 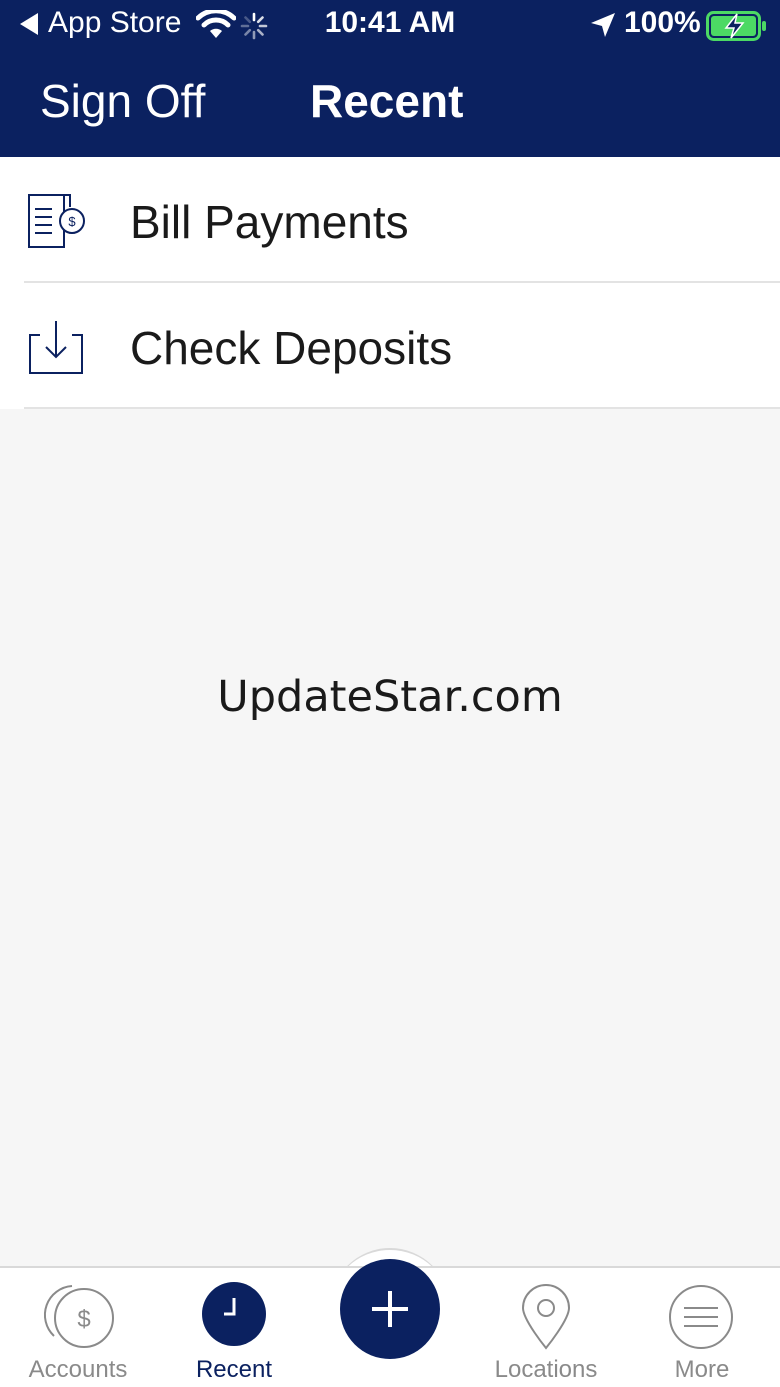 I want to click on list-item-check-deposits: Check Deposits, so click(x=390, y=346).